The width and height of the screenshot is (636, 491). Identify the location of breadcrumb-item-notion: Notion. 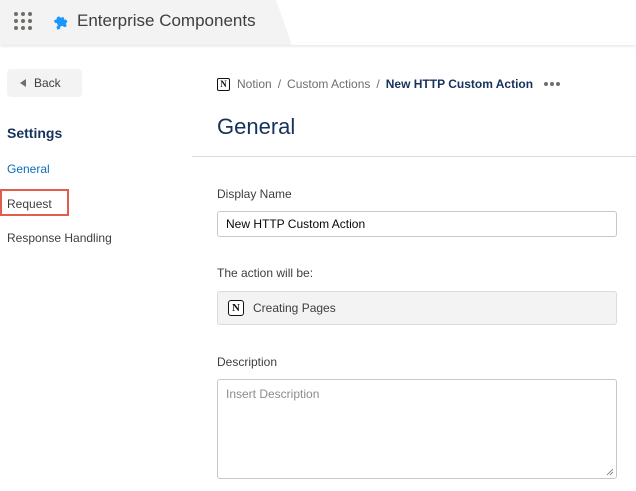
(254, 84).